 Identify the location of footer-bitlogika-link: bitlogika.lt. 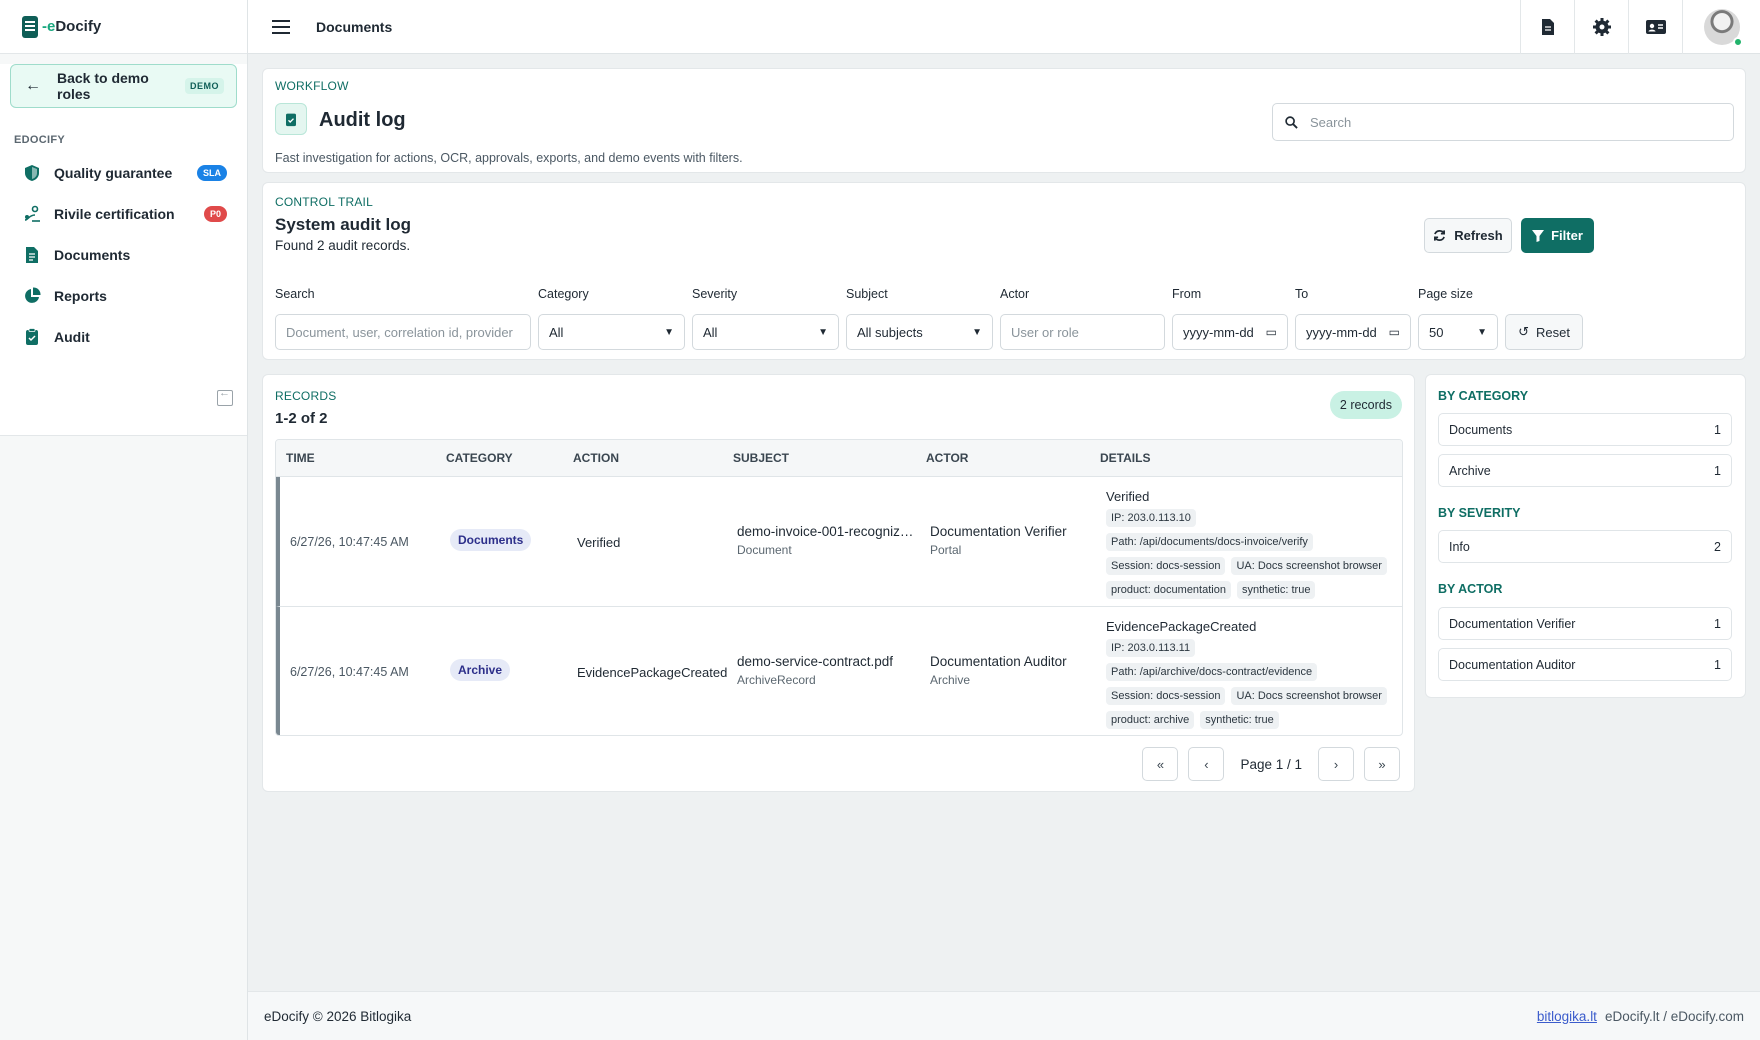
(1567, 1016).